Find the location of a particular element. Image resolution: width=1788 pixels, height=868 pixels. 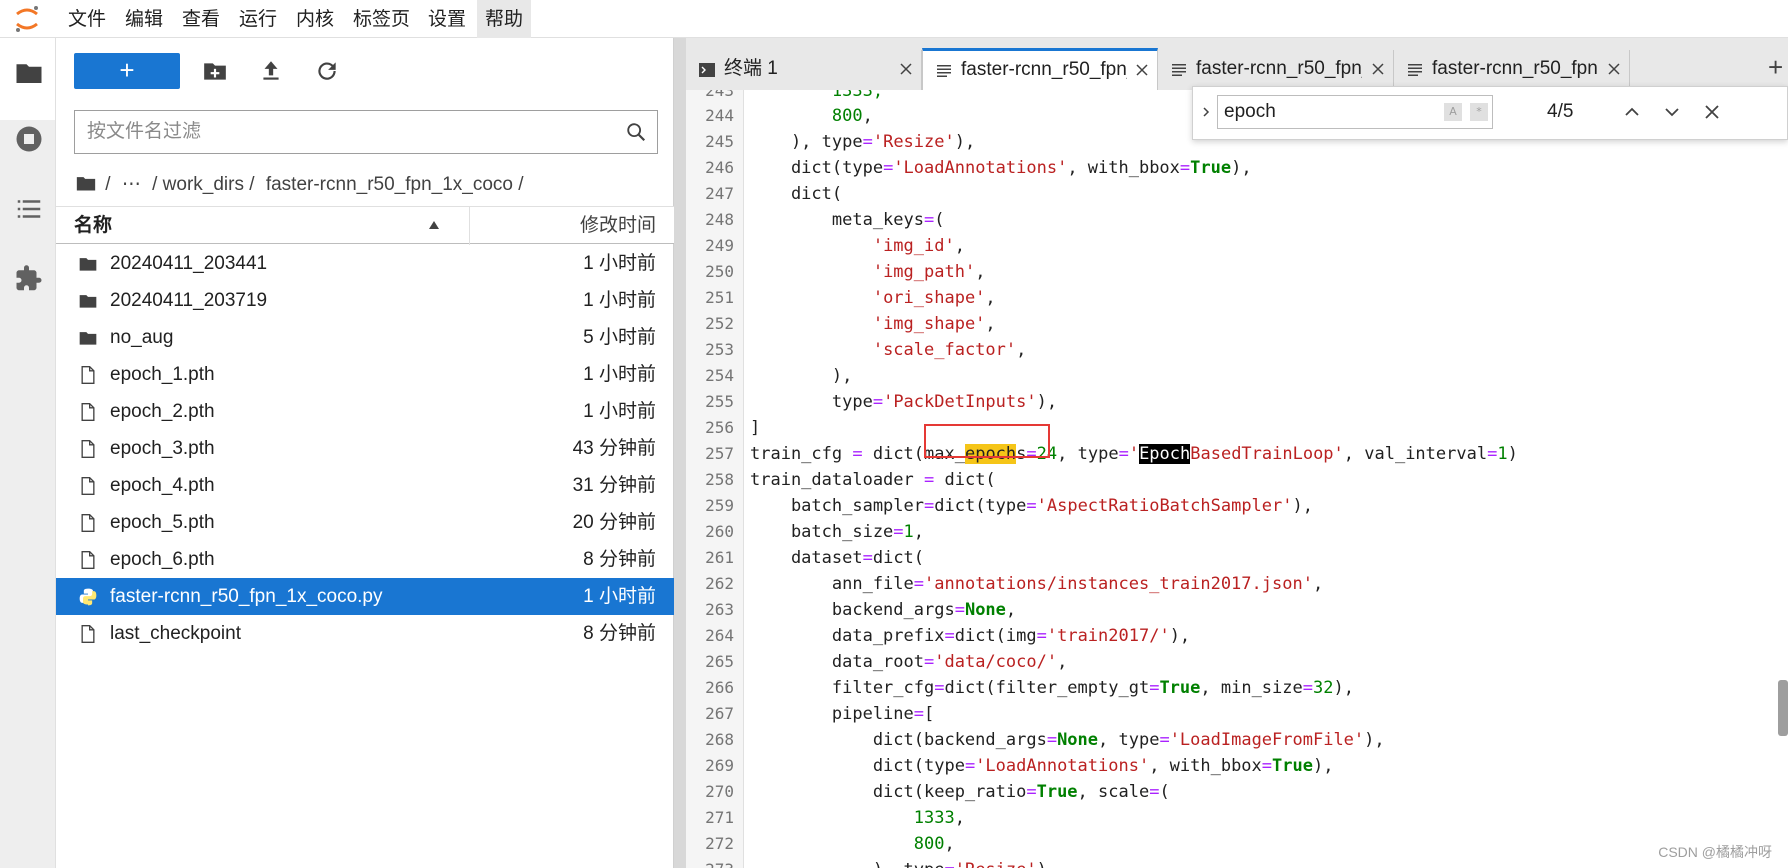

filter-input is located at coordinates (347, 132).